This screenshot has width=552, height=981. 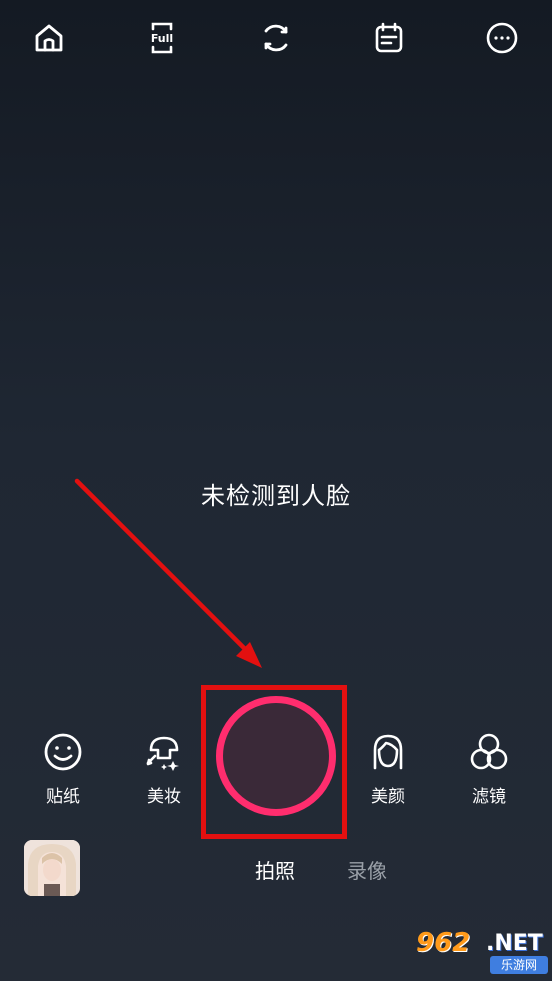 I want to click on more-icon, so click(x=502, y=38).